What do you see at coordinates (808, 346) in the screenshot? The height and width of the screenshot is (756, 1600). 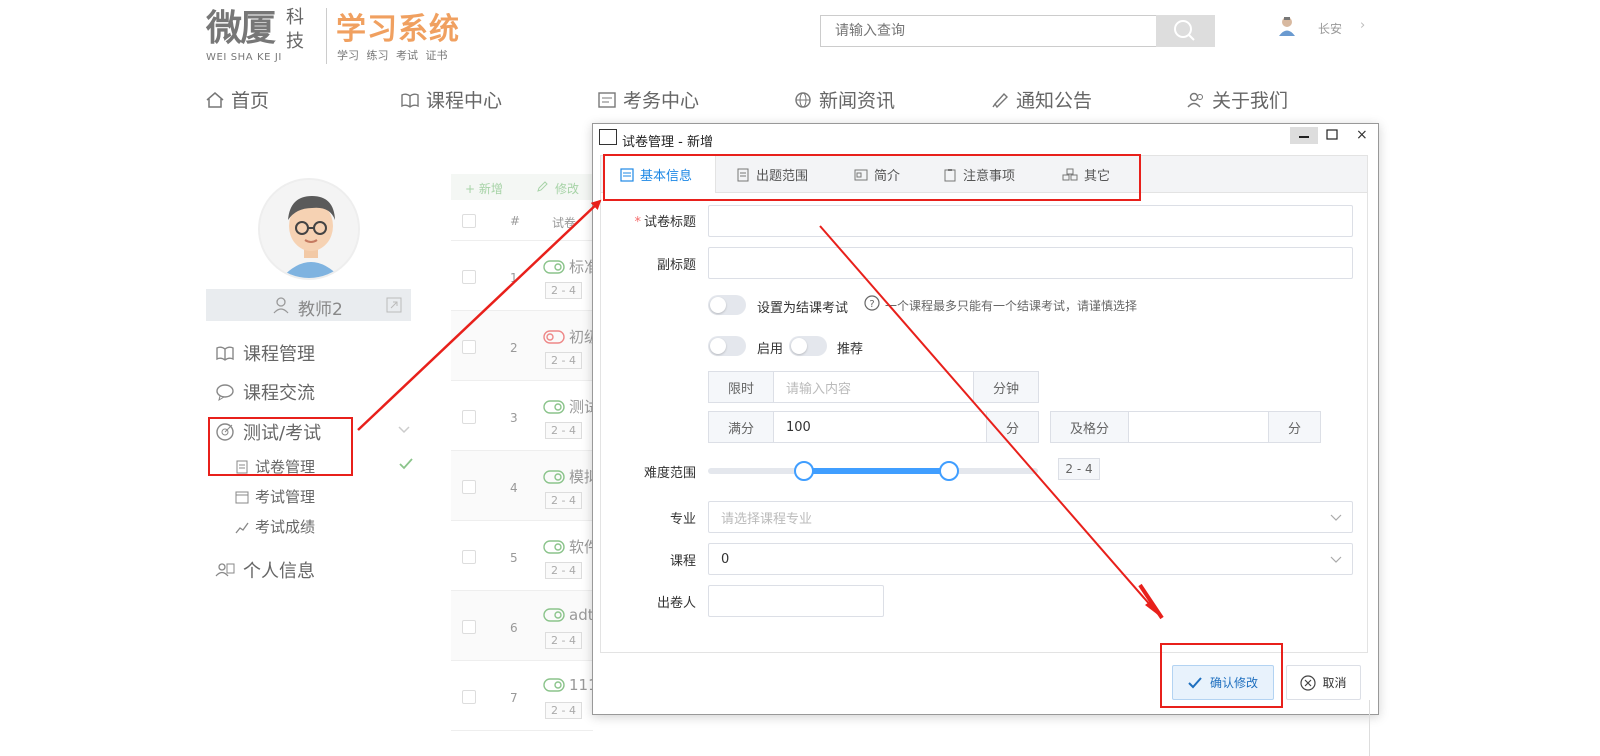 I see `recommend-toggle` at bounding box center [808, 346].